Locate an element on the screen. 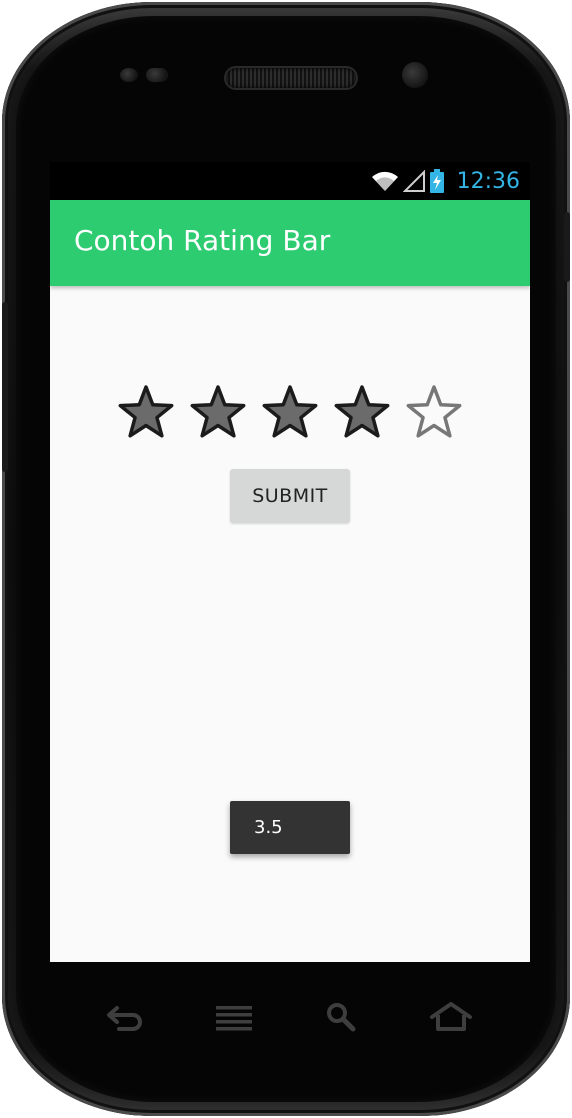 The image size is (572, 1118). toast-message: 3.5 is located at coordinates (290, 827).